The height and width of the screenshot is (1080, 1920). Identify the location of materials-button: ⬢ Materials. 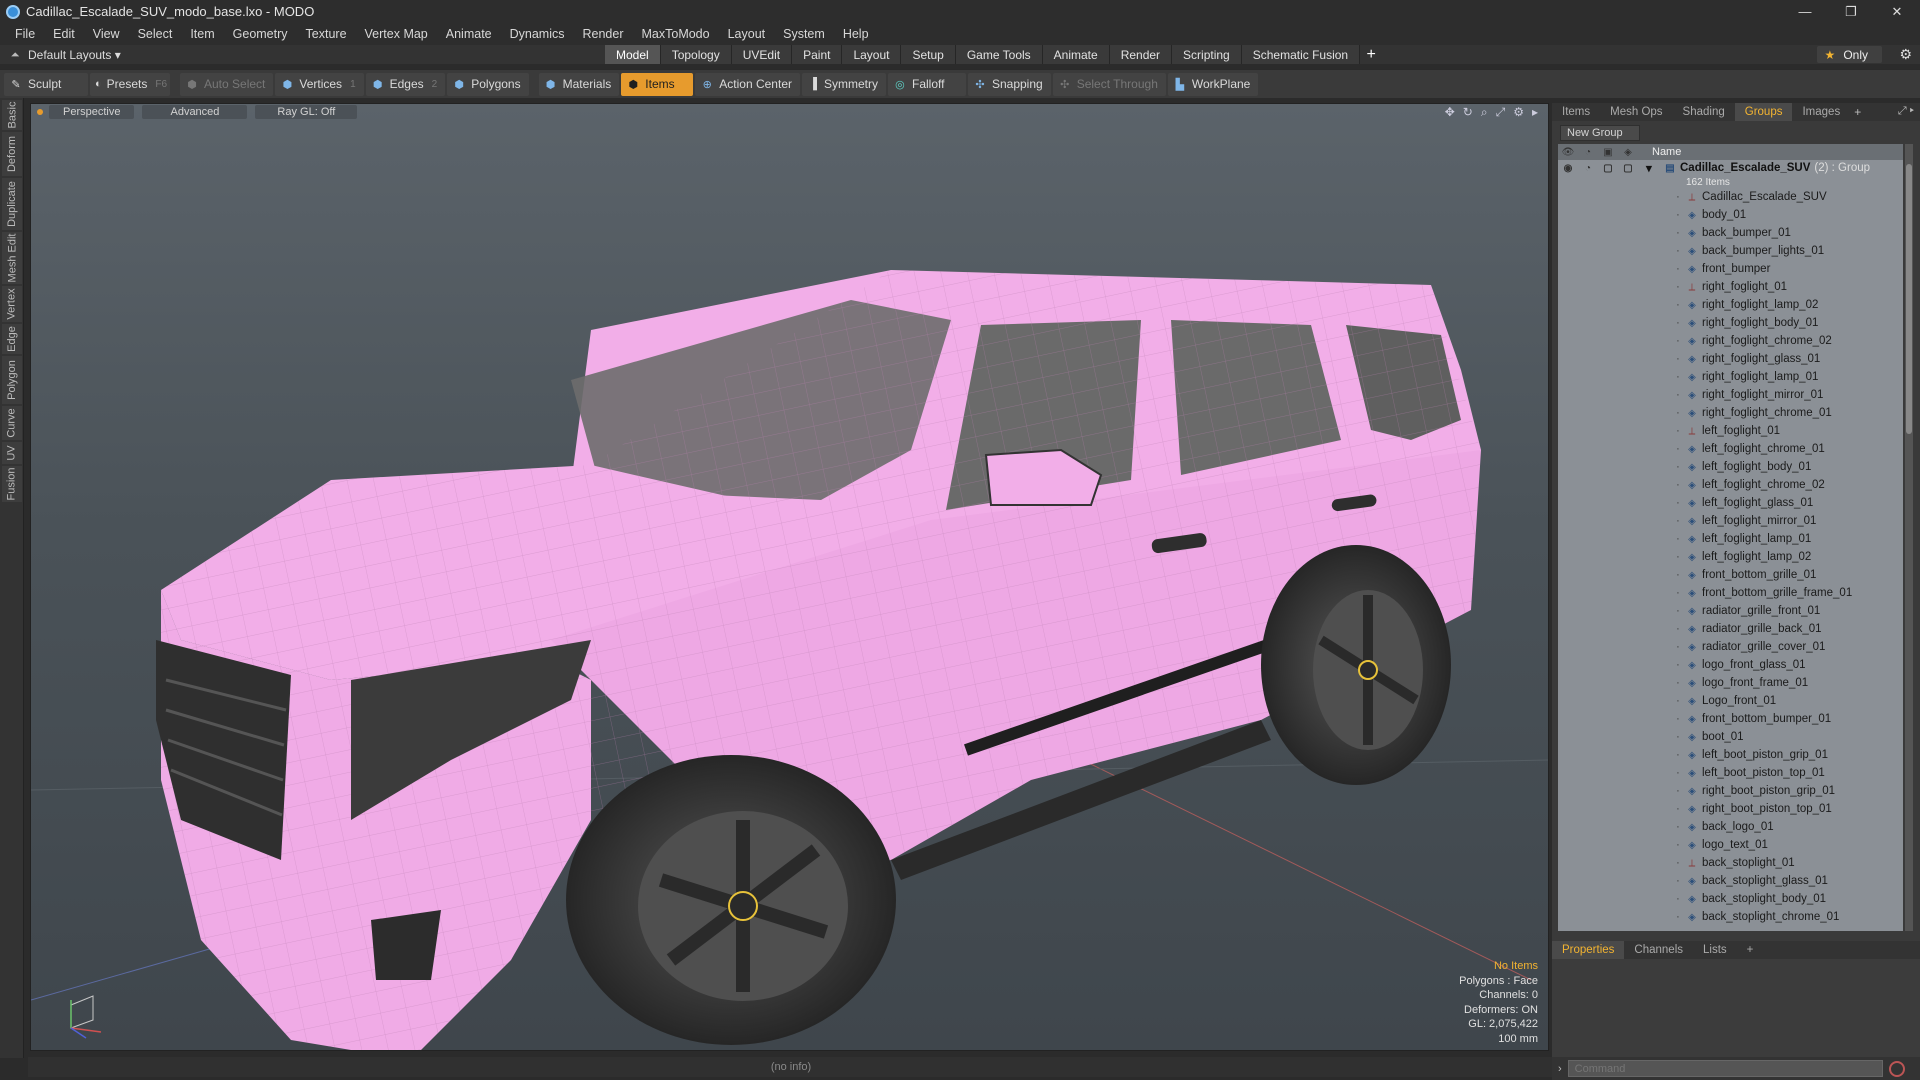
(579, 84).